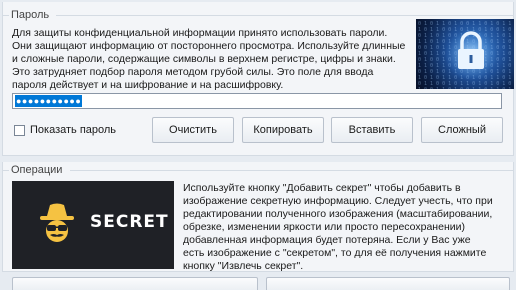  What do you see at coordinates (283, 130) in the screenshot?
I see `copy-button: Копировать` at bounding box center [283, 130].